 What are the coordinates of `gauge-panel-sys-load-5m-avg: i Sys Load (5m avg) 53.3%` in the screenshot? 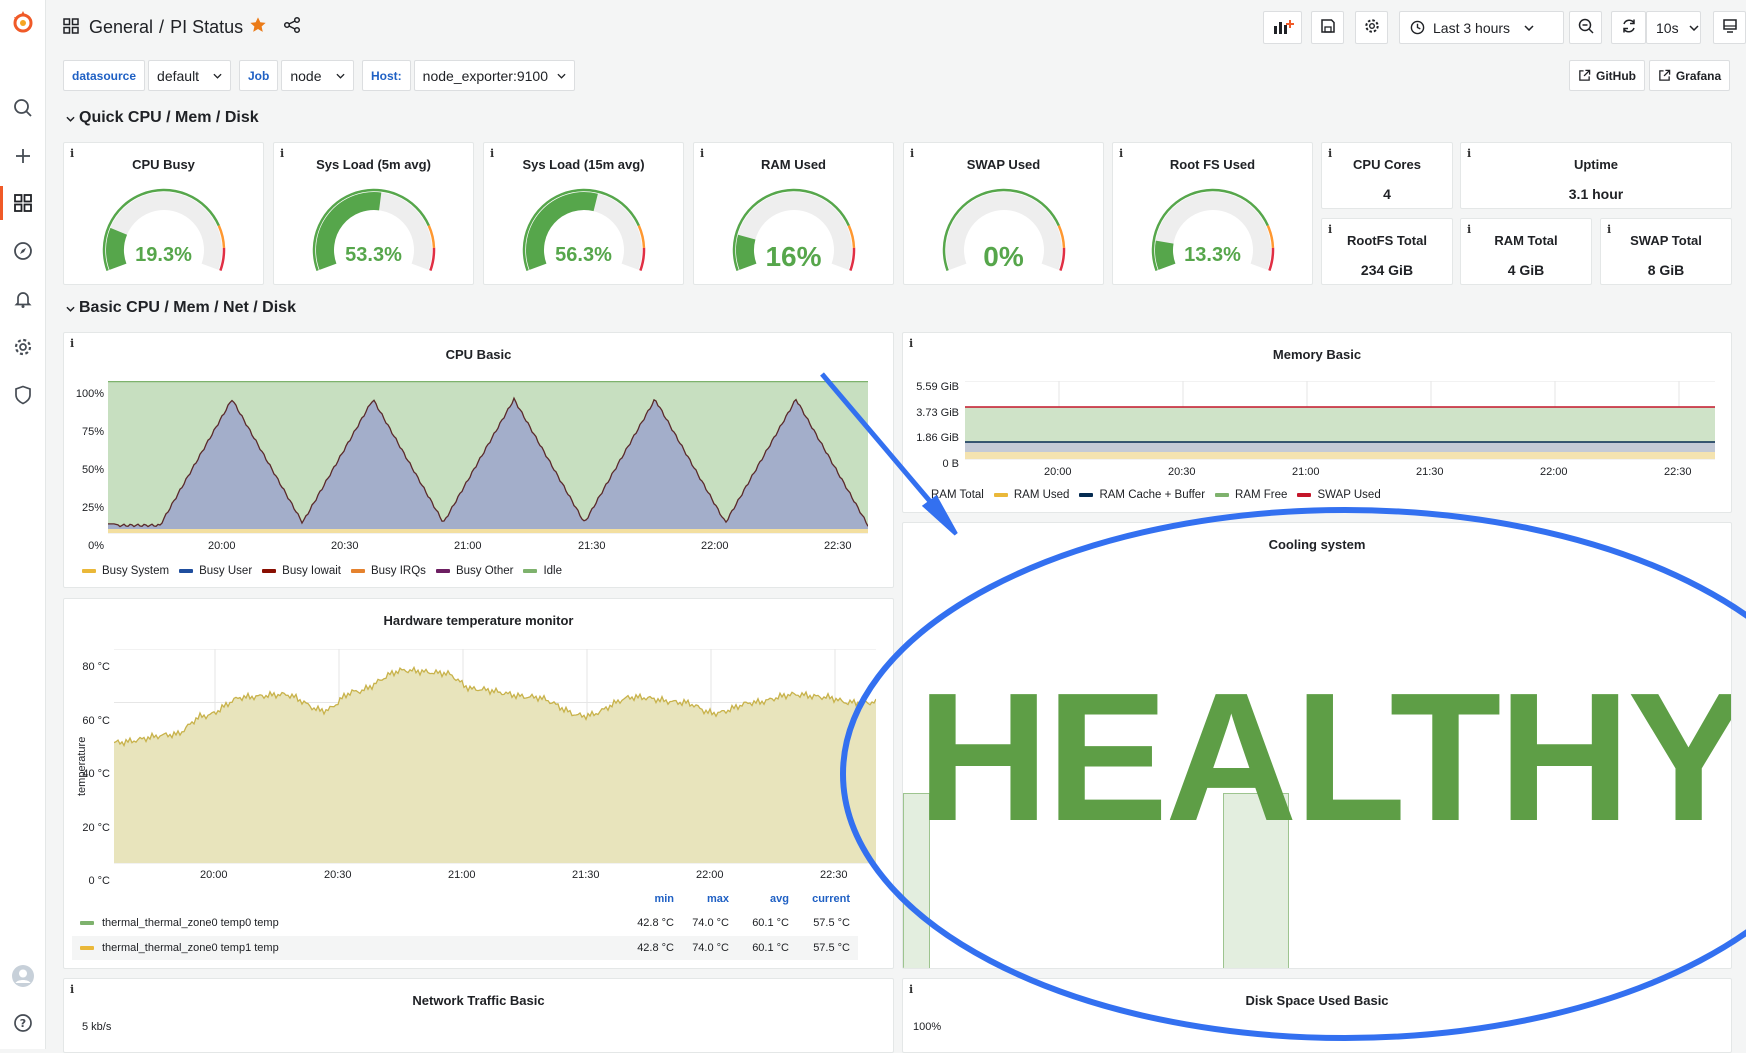 It's located at (373, 213).